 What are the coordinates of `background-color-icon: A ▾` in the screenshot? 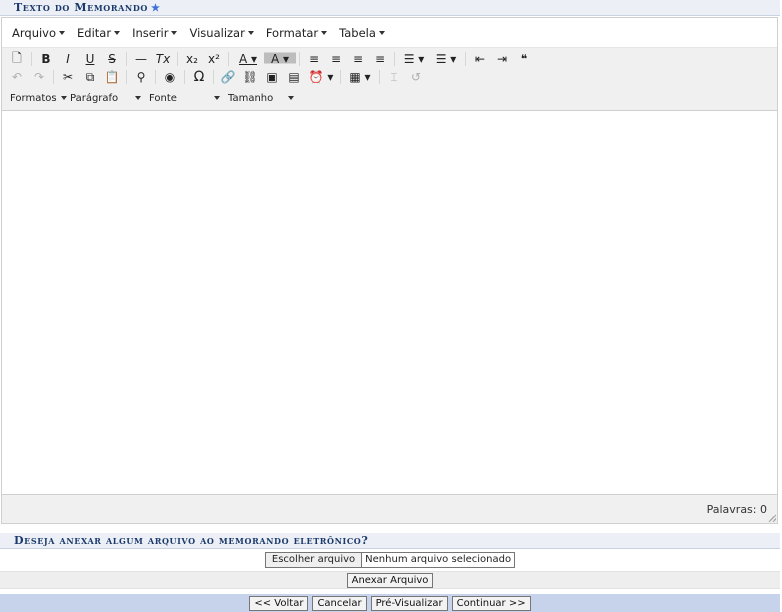 It's located at (280, 59).